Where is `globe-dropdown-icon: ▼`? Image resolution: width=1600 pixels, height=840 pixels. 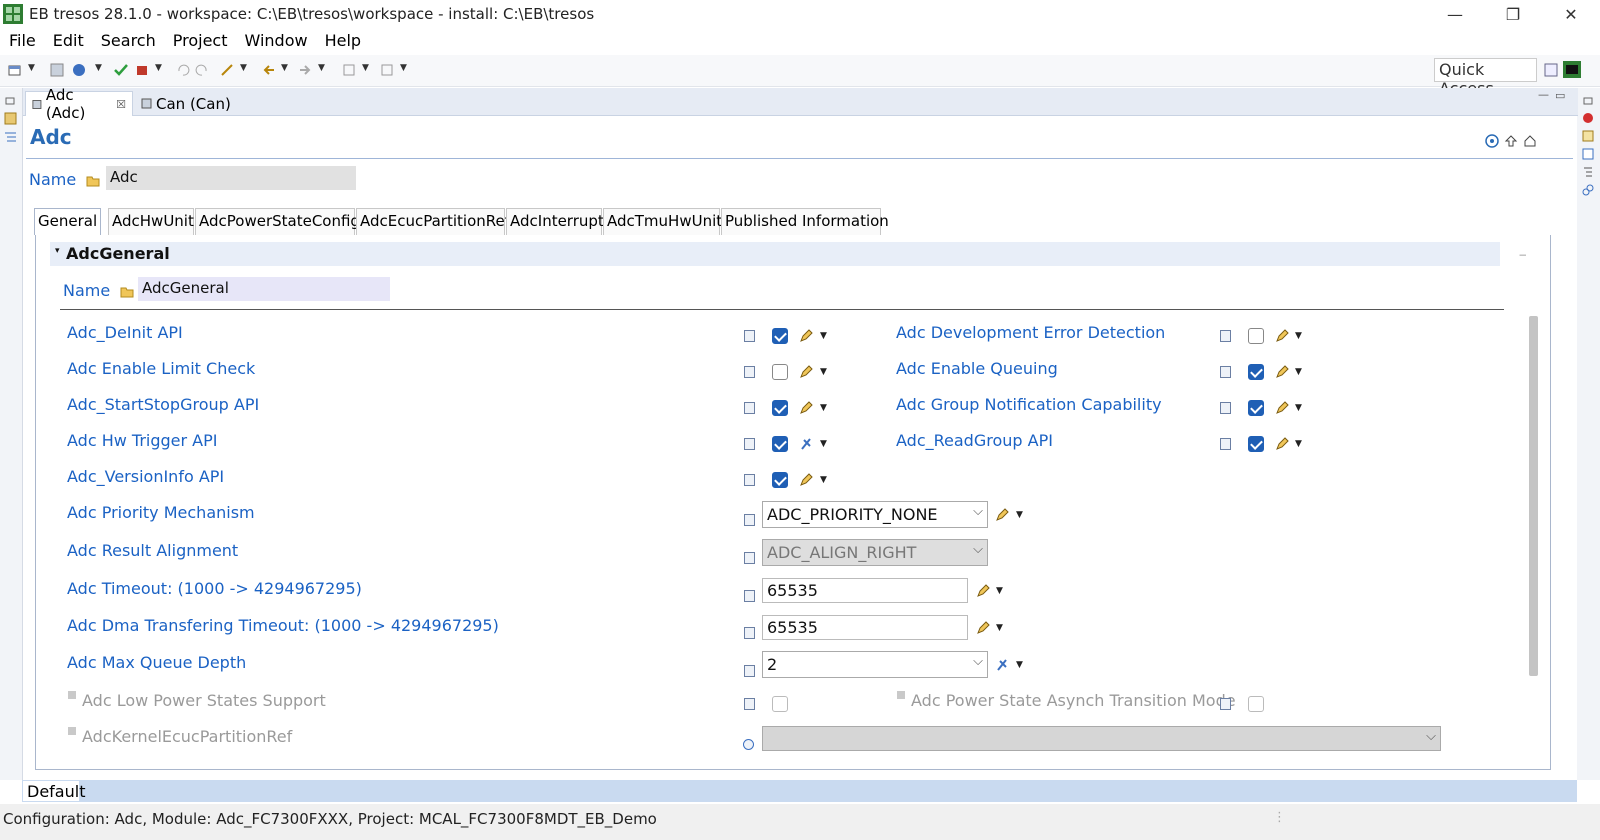
globe-dropdown-icon: ▼ is located at coordinates (98, 68).